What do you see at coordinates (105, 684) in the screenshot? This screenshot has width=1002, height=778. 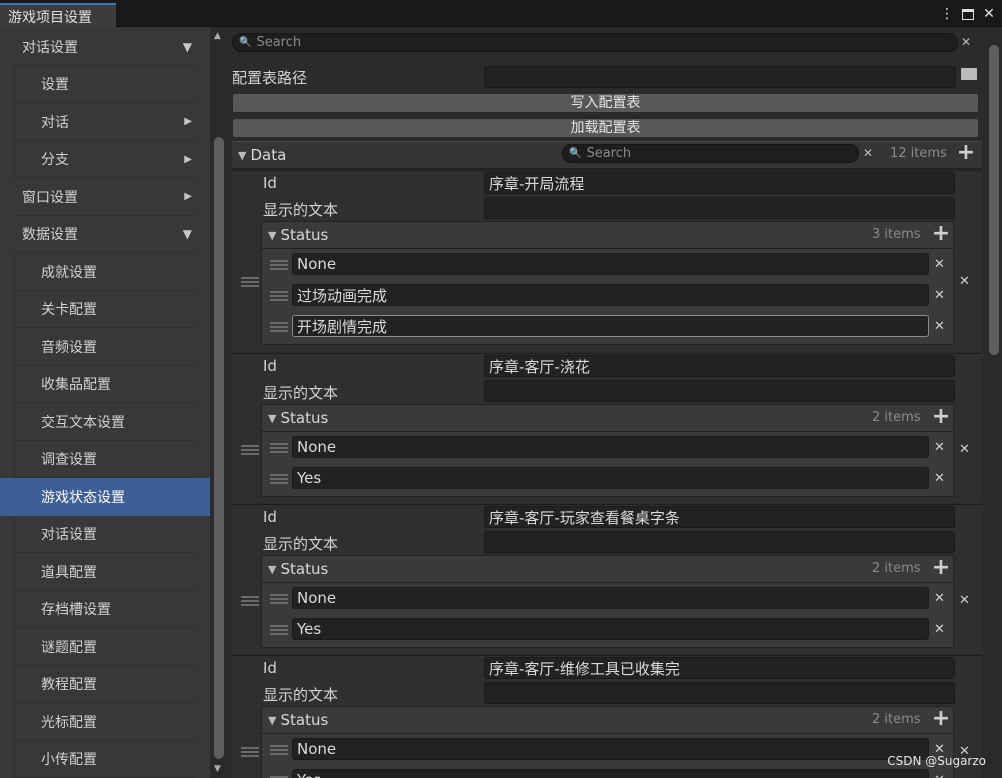 I see `sidebar-item: 教程配置` at bounding box center [105, 684].